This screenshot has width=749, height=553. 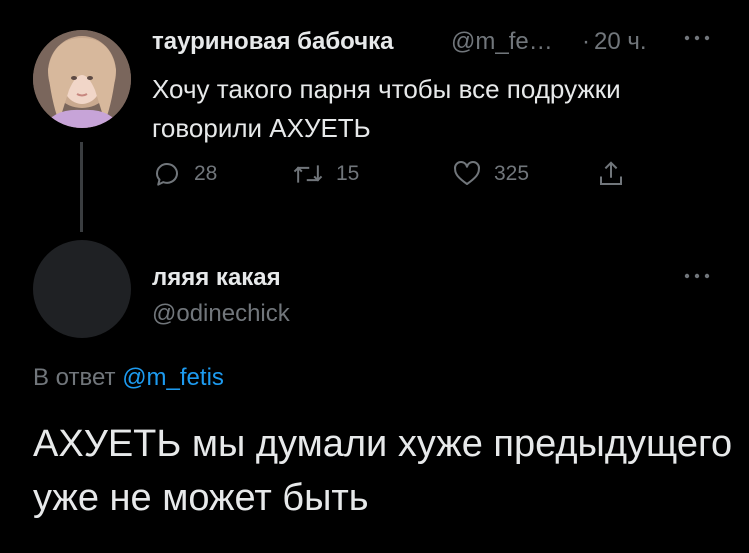 What do you see at coordinates (167, 174) in the screenshot?
I see `speech-bubble-icon` at bounding box center [167, 174].